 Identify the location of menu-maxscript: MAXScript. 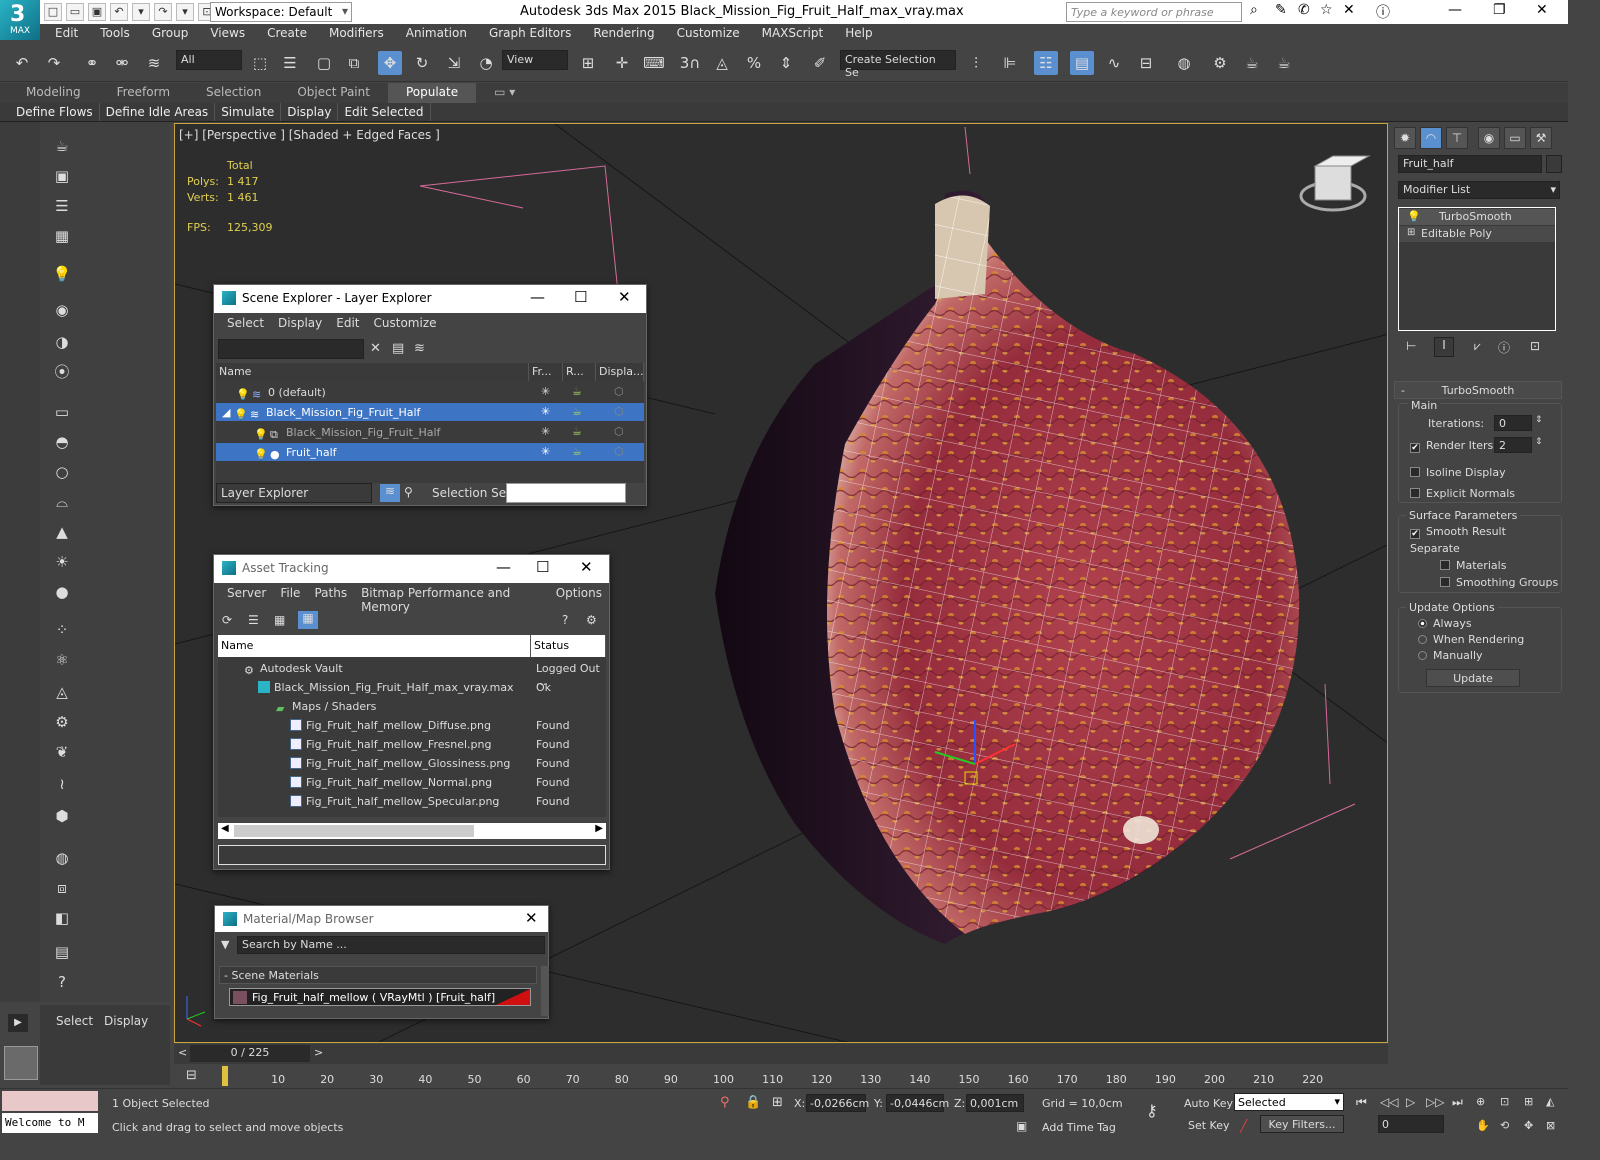
(793, 34).